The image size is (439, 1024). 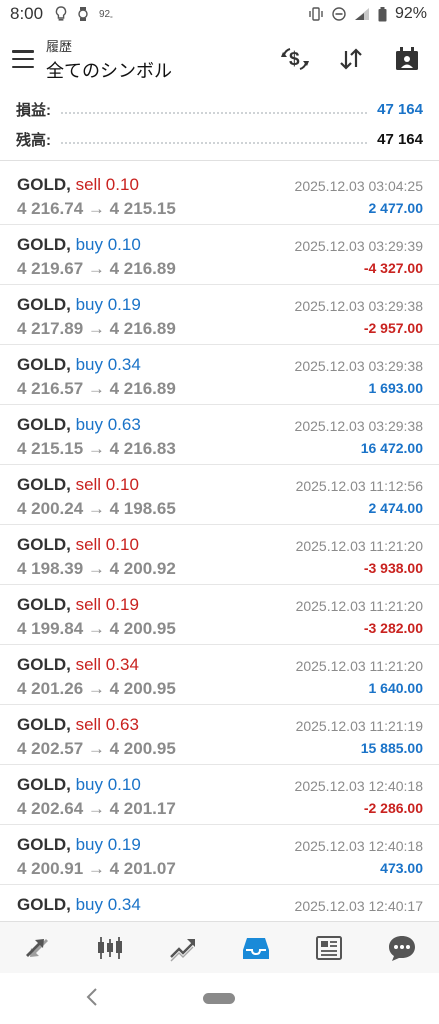 I want to click on bottom-tab-bar, so click(x=219, y=947).